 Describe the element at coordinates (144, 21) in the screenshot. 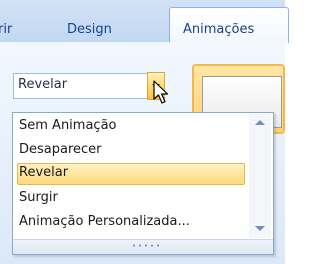

I see `ribbon-tab-strip: rir Design Animações` at that location.